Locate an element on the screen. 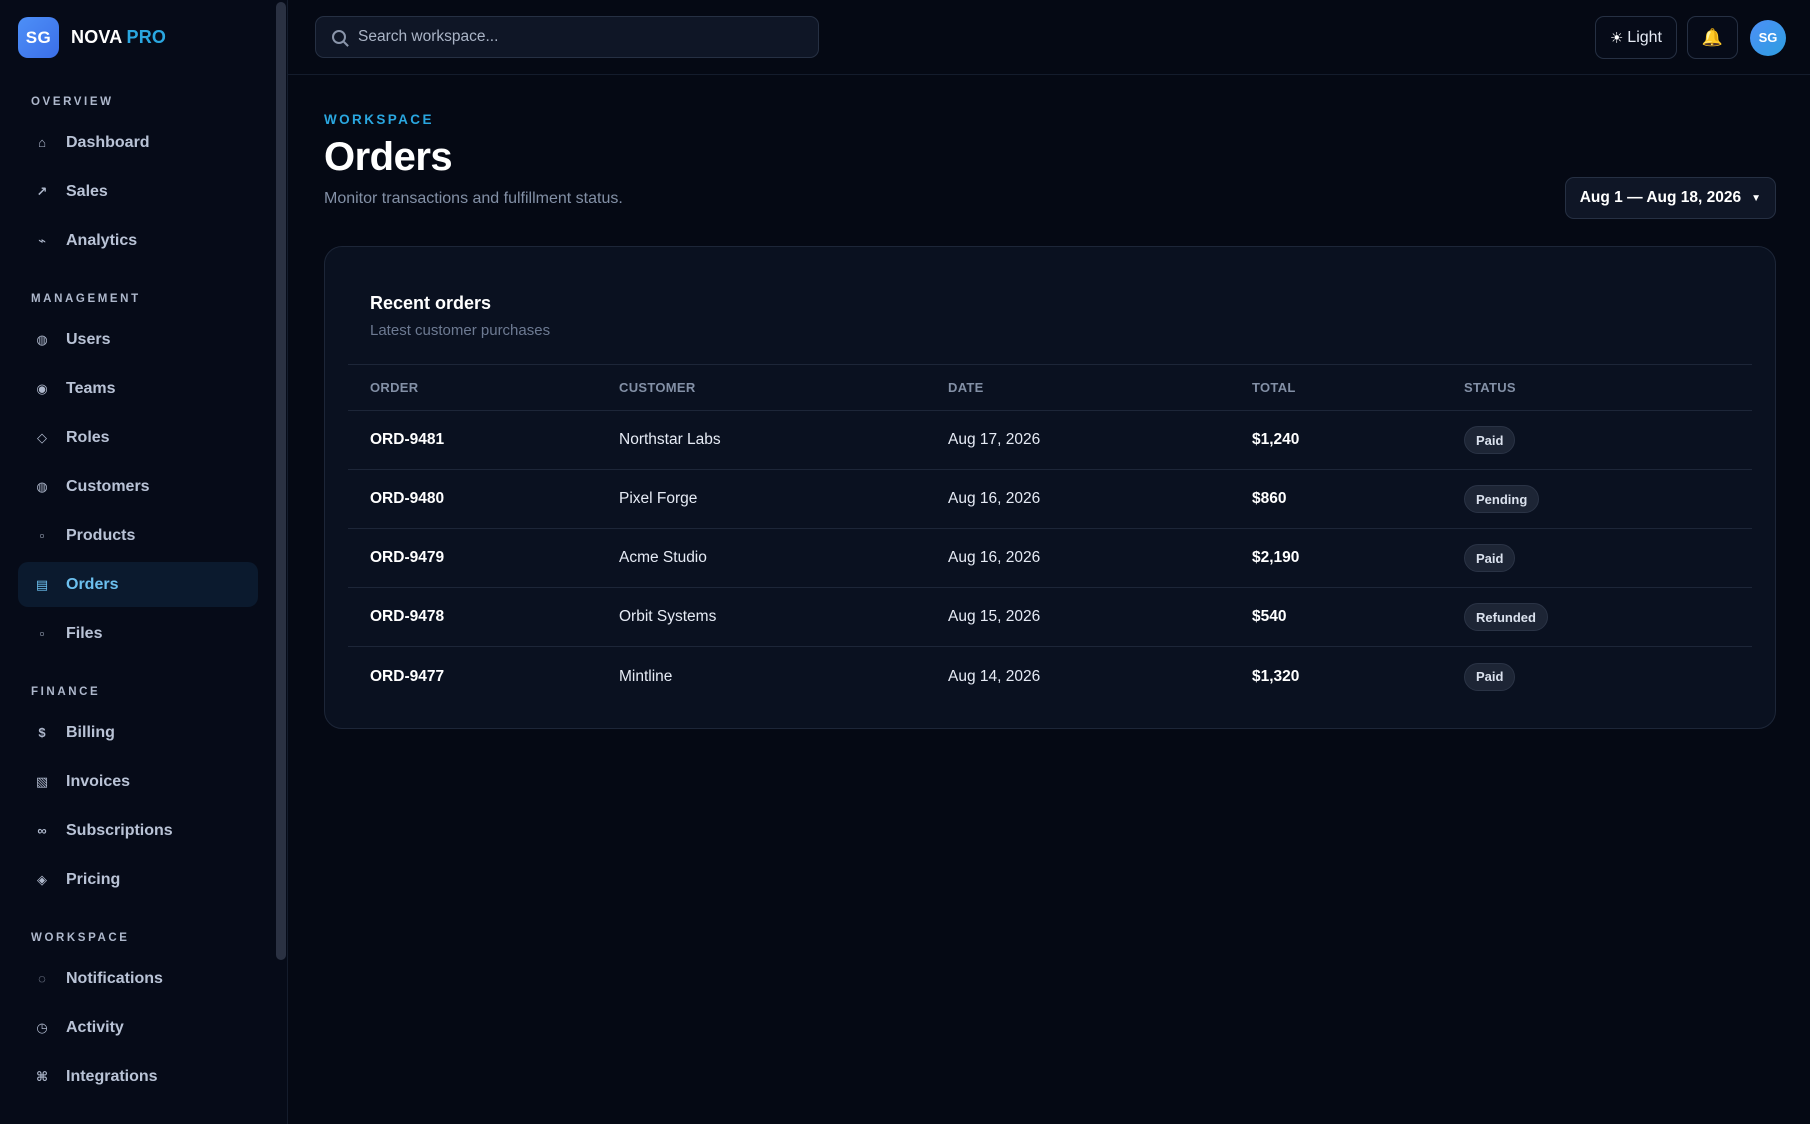 The height and width of the screenshot is (1124, 1810). analytics-icon: ⌁ is located at coordinates (42, 240).